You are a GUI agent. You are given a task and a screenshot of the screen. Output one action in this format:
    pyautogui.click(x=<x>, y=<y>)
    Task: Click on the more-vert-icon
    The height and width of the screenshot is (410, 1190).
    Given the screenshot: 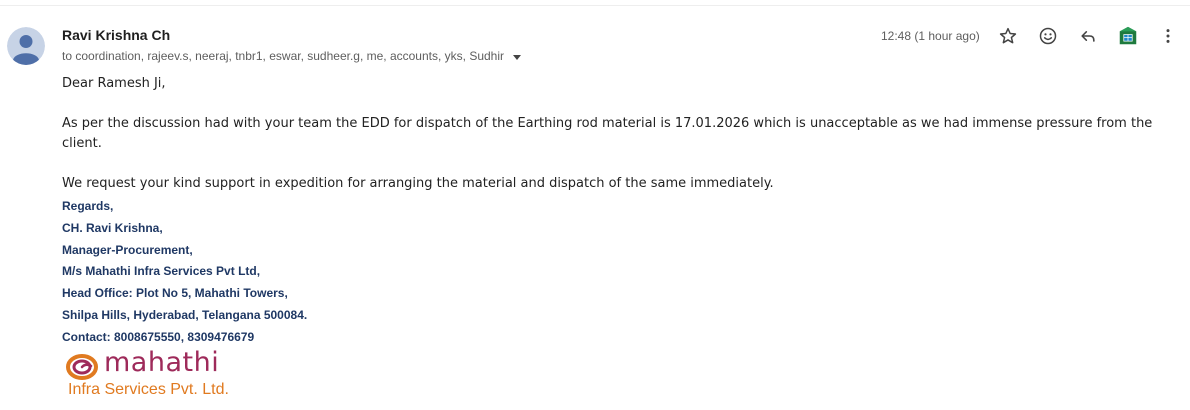 What is the action you would take?
    pyautogui.click(x=1168, y=36)
    